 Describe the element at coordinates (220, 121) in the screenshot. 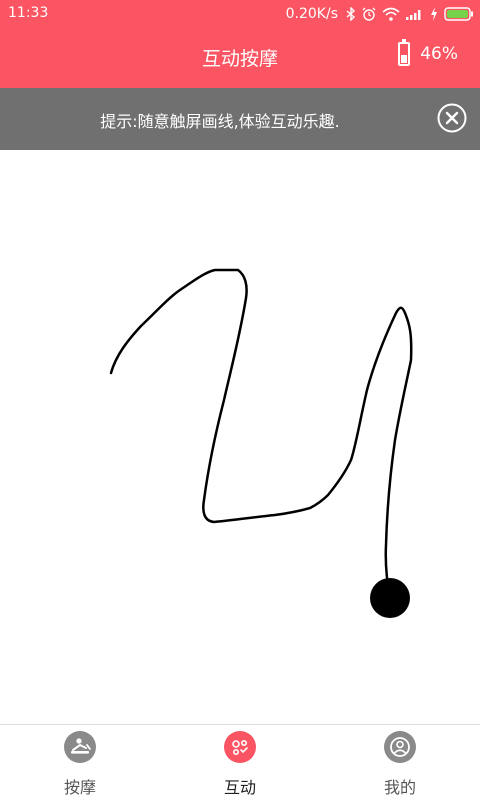

I see `tip-text: 提示:随意触屏画线,体验互动乐趣.` at that location.